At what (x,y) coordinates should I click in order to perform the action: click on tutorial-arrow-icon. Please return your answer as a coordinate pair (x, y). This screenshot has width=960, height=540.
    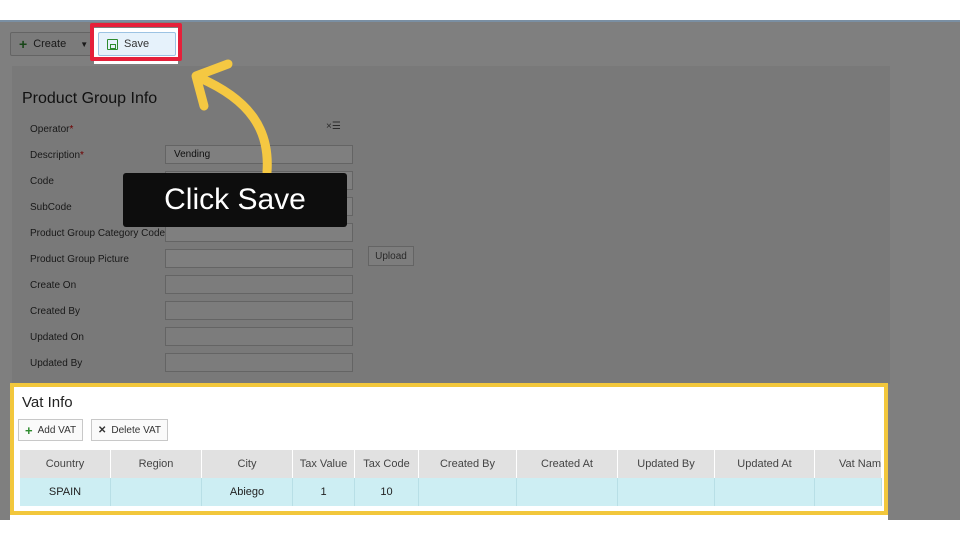
    Looking at the image, I should click on (231, 118).